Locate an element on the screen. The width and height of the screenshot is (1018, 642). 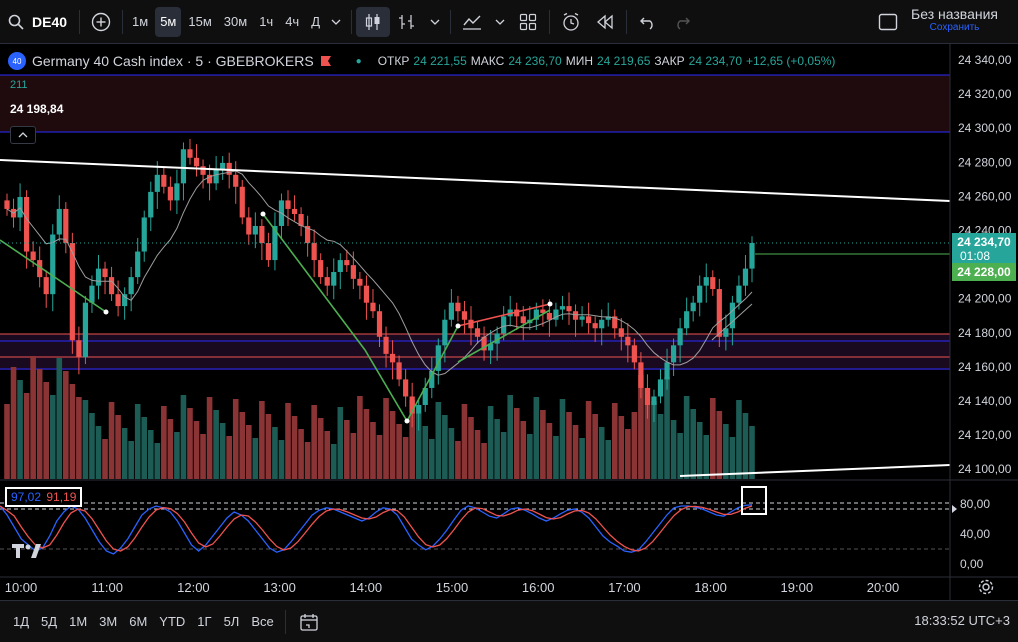
timeframe-button: 4ч is located at coordinates (292, 22).